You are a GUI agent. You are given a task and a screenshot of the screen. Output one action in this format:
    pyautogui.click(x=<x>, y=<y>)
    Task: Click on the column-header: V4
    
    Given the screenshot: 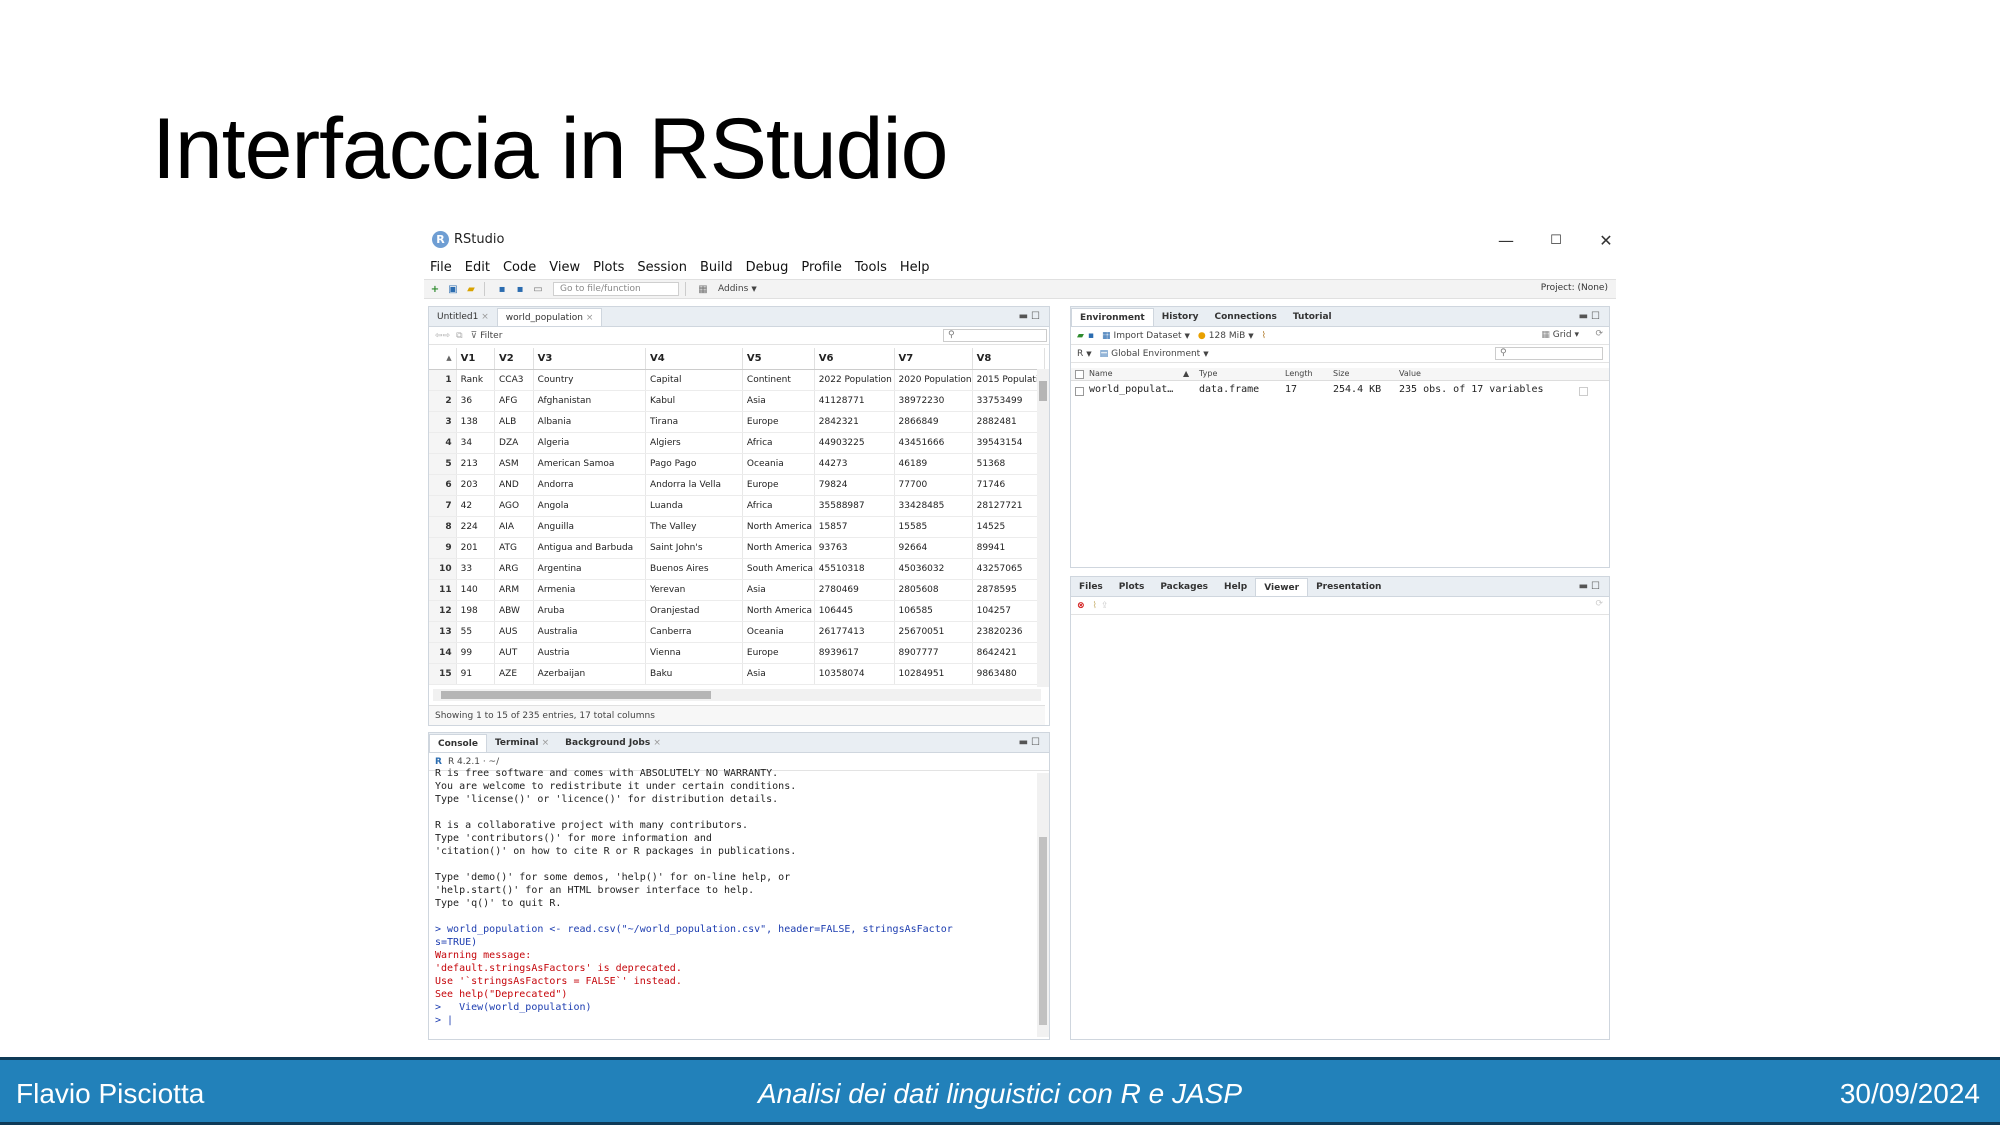 What is the action you would take?
    pyautogui.click(x=694, y=359)
    